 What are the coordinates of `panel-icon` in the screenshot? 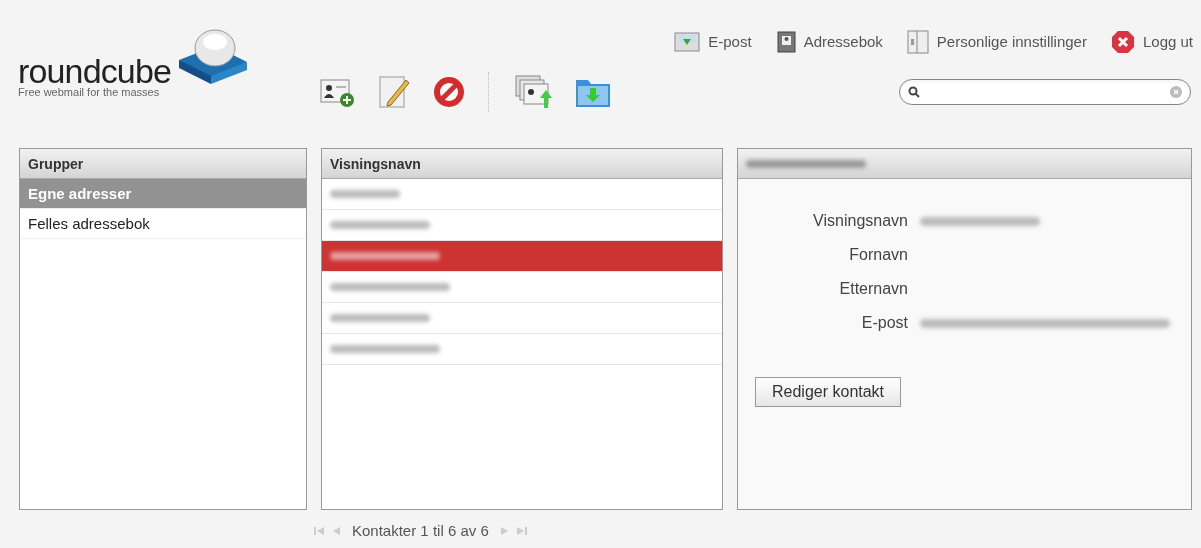 It's located at (917, 42).